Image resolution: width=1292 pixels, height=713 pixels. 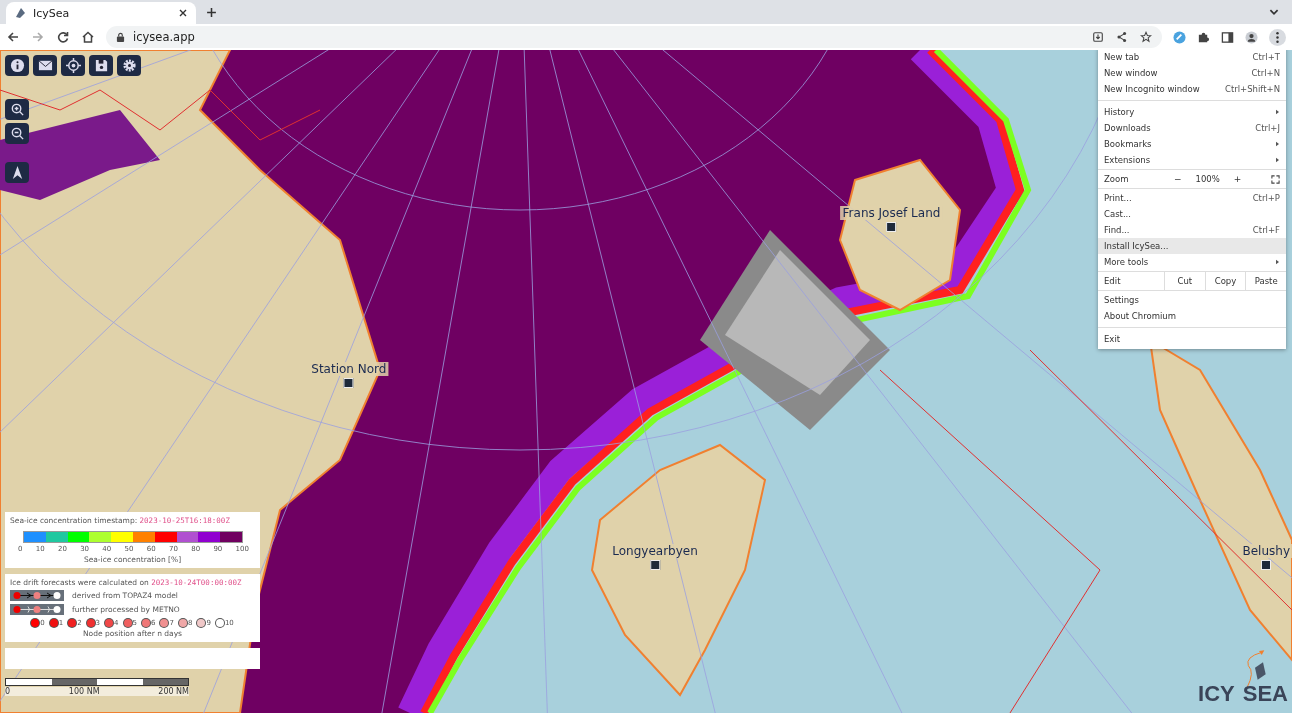 What do you see at coordinates (20, 13) in the screenshot?
I see `cube-icon` at bounding box center [20, 13].